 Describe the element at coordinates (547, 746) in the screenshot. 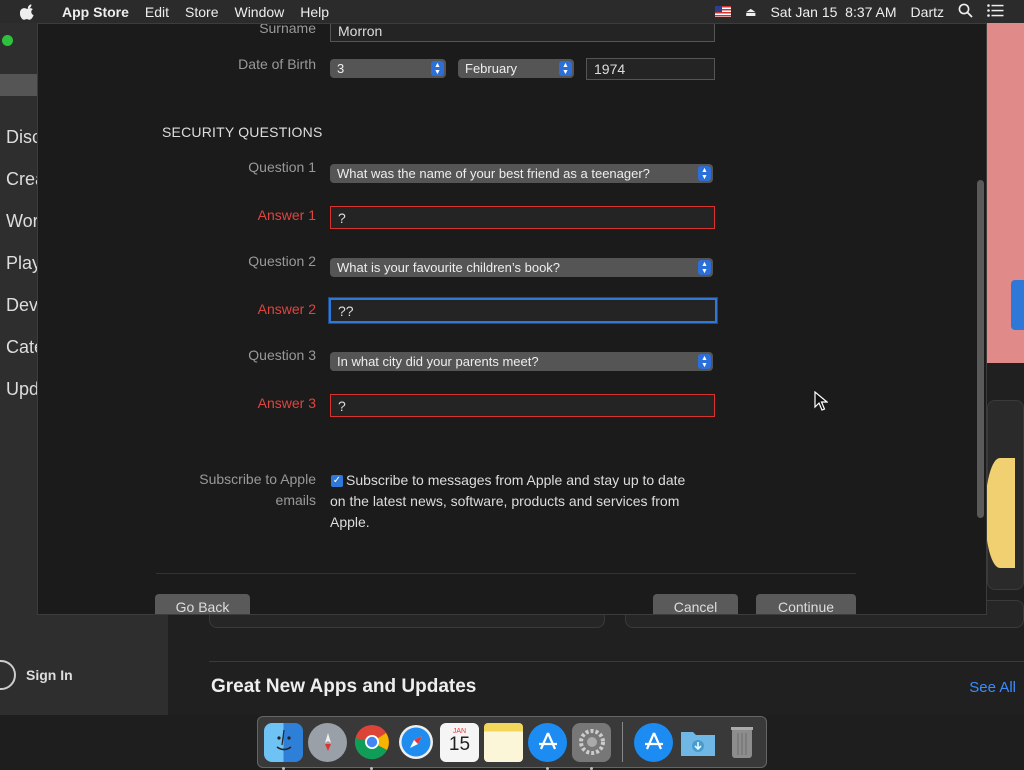

I see `app-store-icon` at that location.